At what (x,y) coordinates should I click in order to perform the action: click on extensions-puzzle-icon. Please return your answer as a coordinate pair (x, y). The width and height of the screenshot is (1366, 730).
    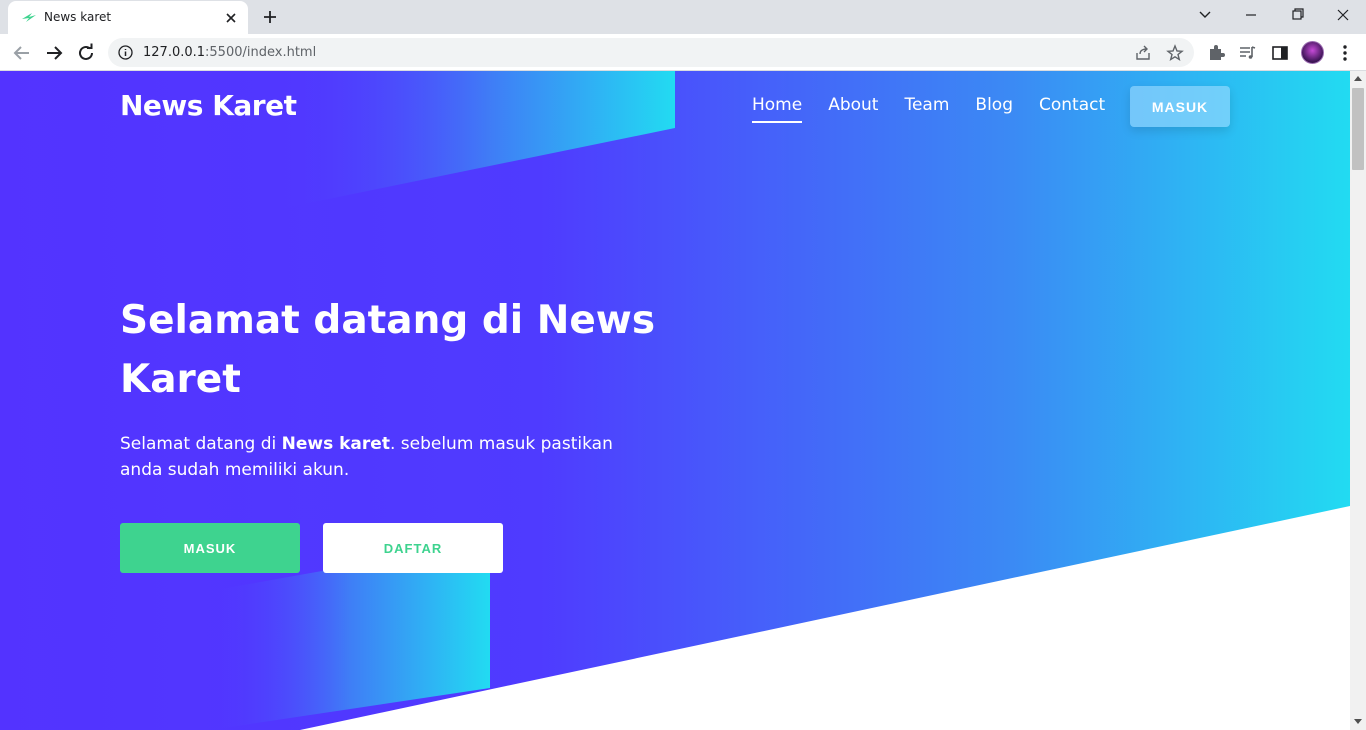
    Looking at the image, I should click on (1216, 53).